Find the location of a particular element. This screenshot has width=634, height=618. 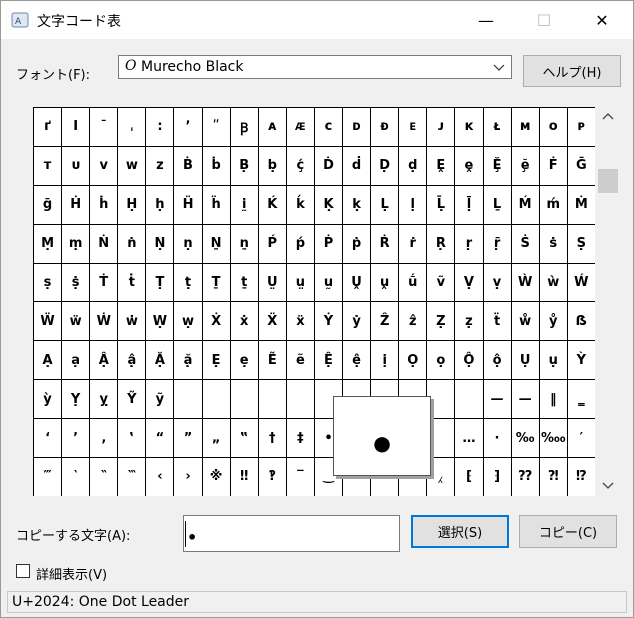

glyph-cell: ṫ is located at coordinates (132, 282).